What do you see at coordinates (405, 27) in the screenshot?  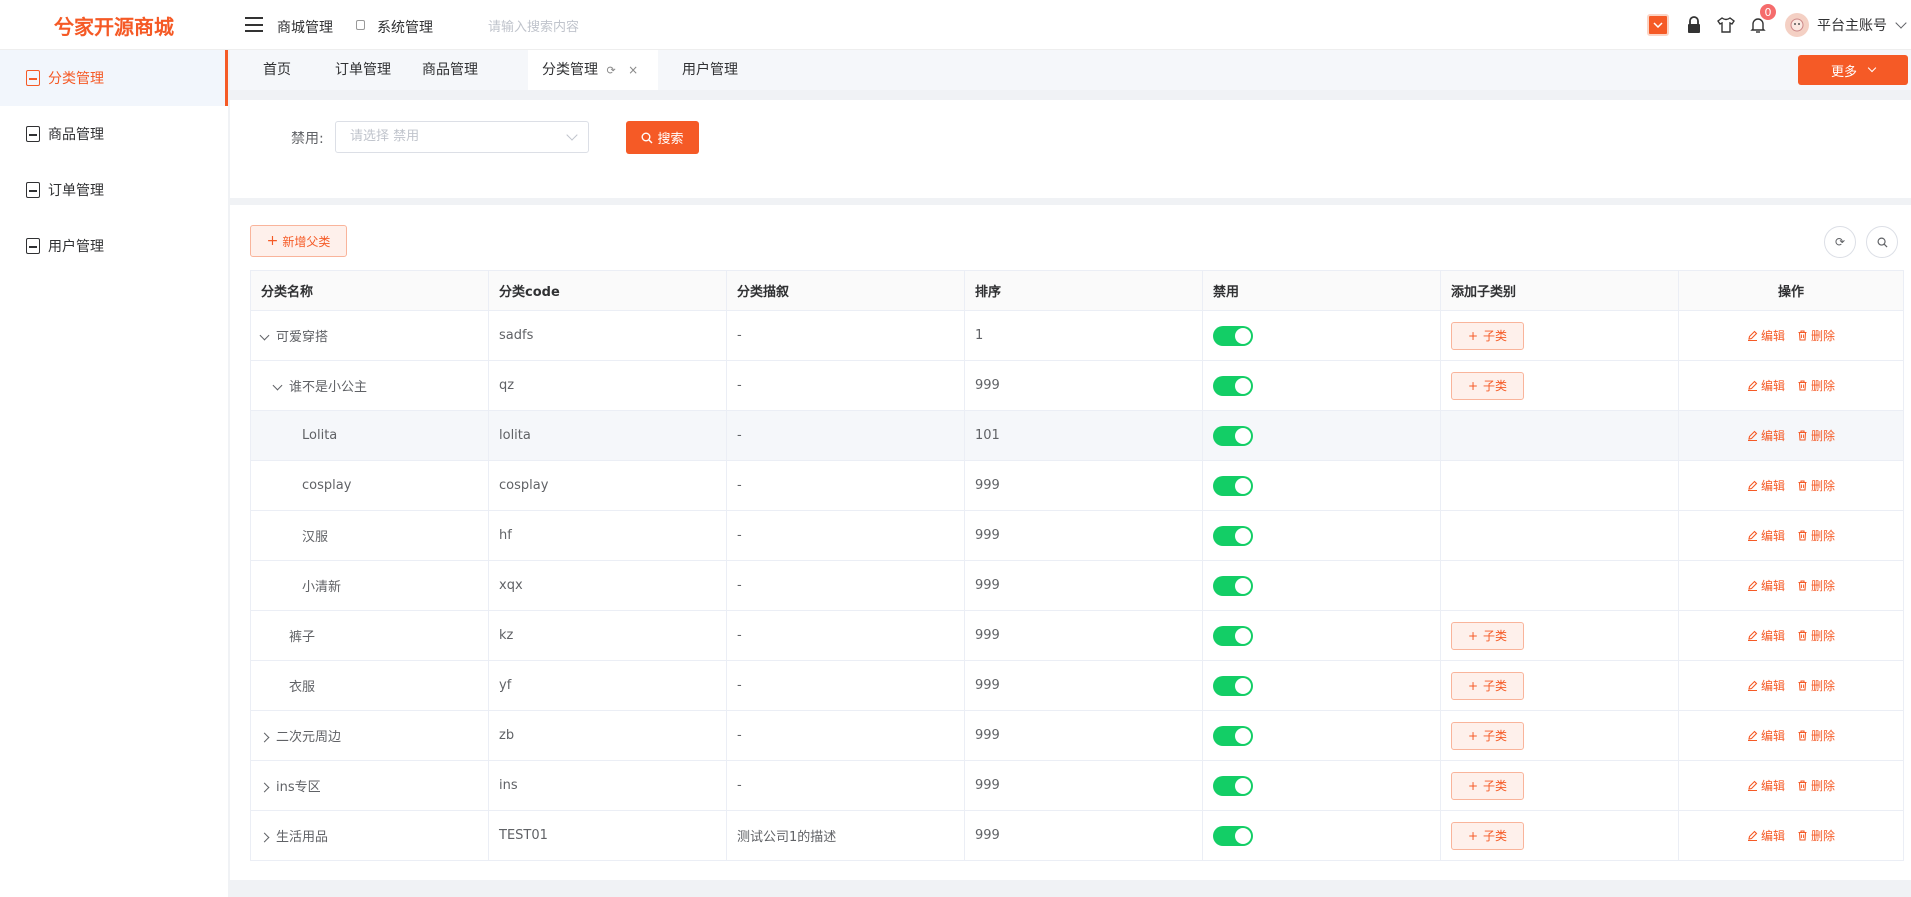 I see `top-menu-system: 系统管理` at bounding box center [405, 27].